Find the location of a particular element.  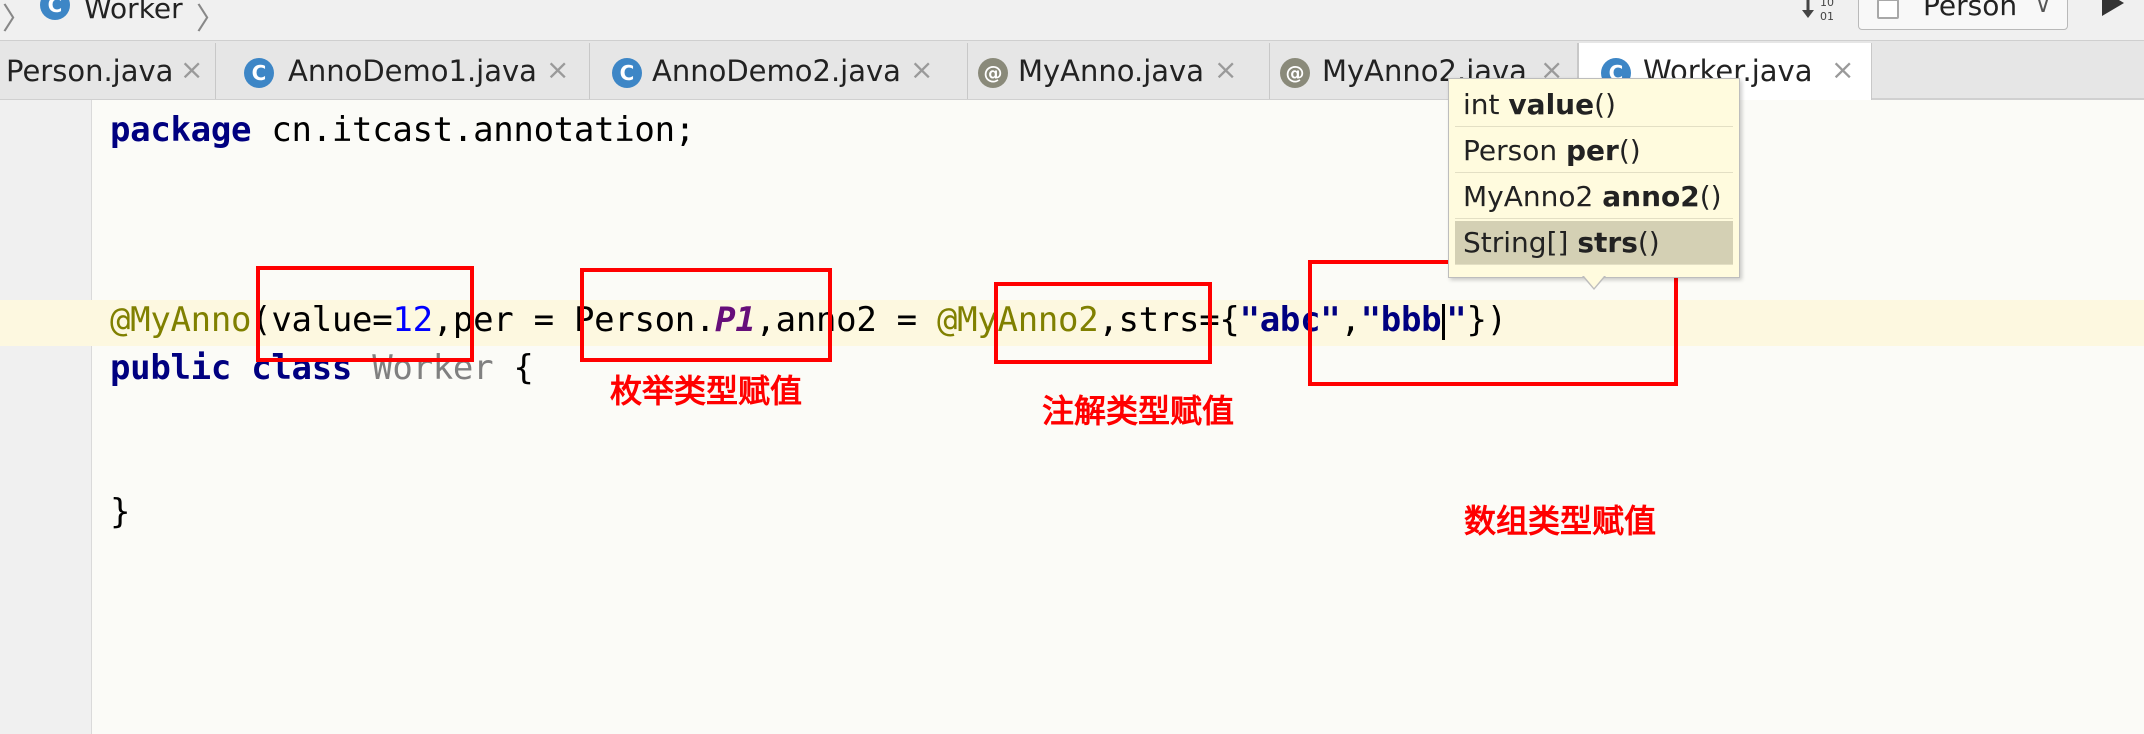

svg-text: 10 is located at coordinates (1827, 4).